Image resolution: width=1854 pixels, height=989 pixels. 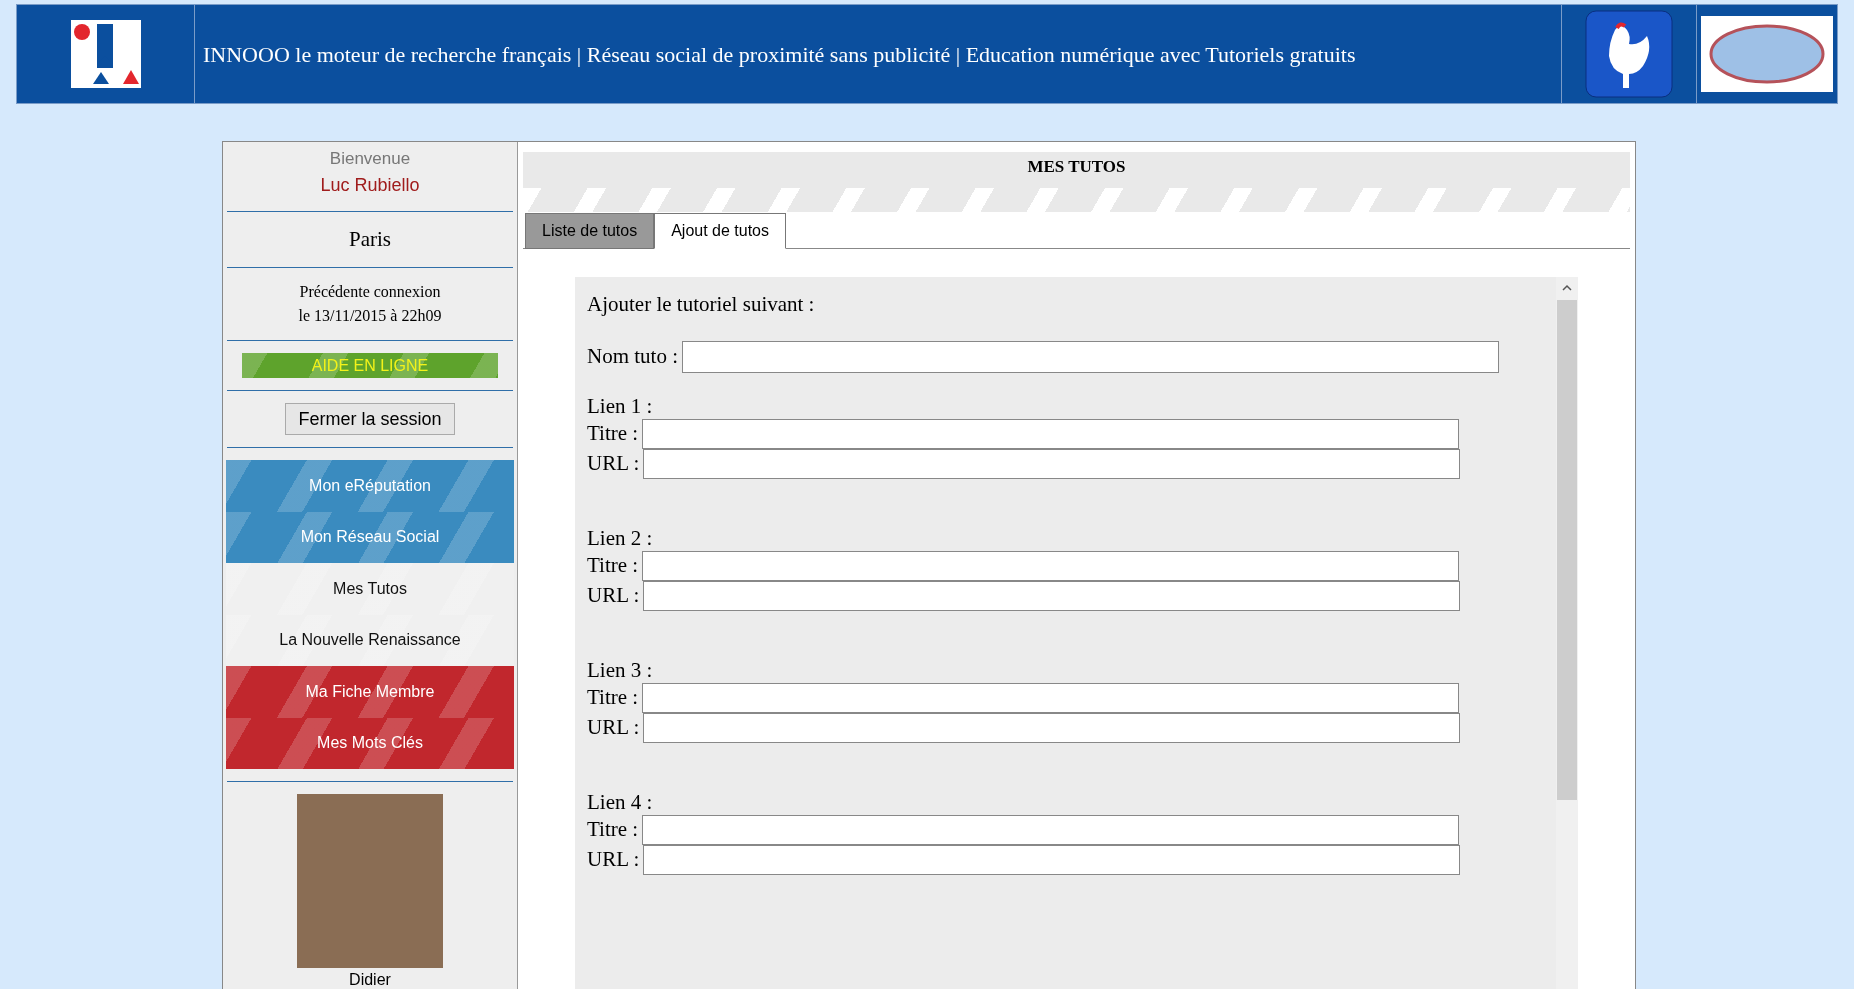 I want to click on menu-item: Ma Fiche Membre, so click(x=370, y=692).